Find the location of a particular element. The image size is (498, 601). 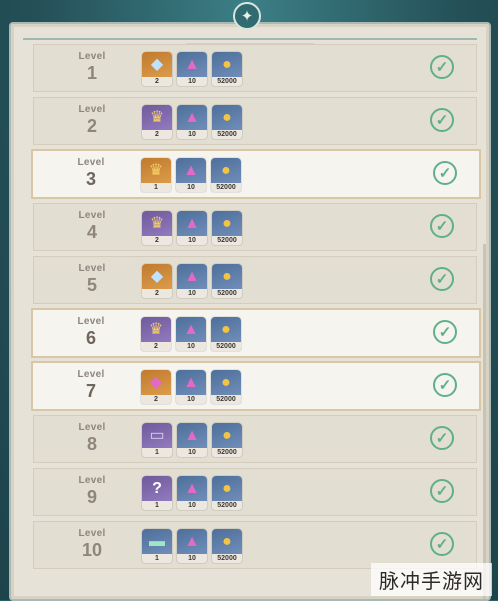

level-label: Level 10 is located at coordinates (92, 544).